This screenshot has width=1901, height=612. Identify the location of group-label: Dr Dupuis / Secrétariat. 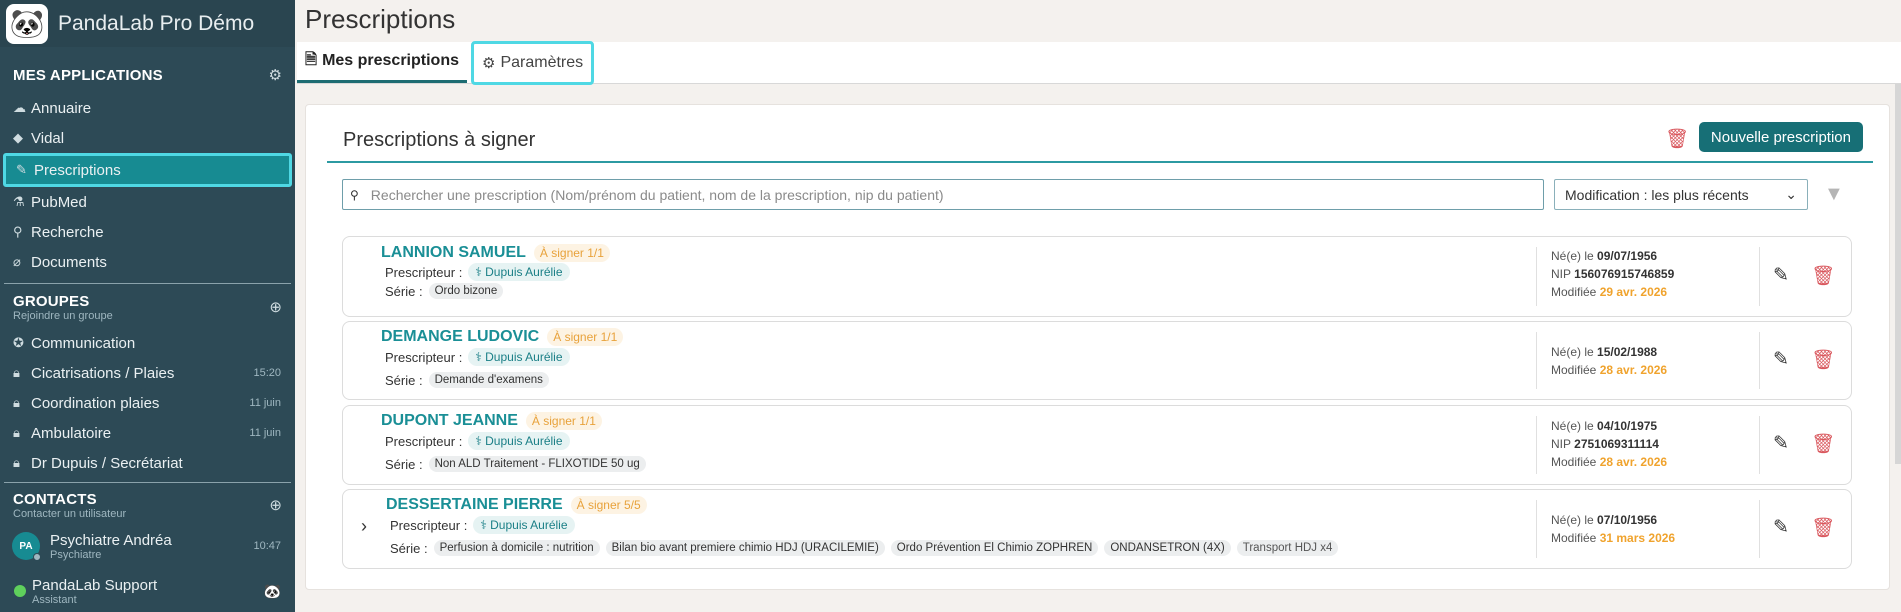
(107, 463).